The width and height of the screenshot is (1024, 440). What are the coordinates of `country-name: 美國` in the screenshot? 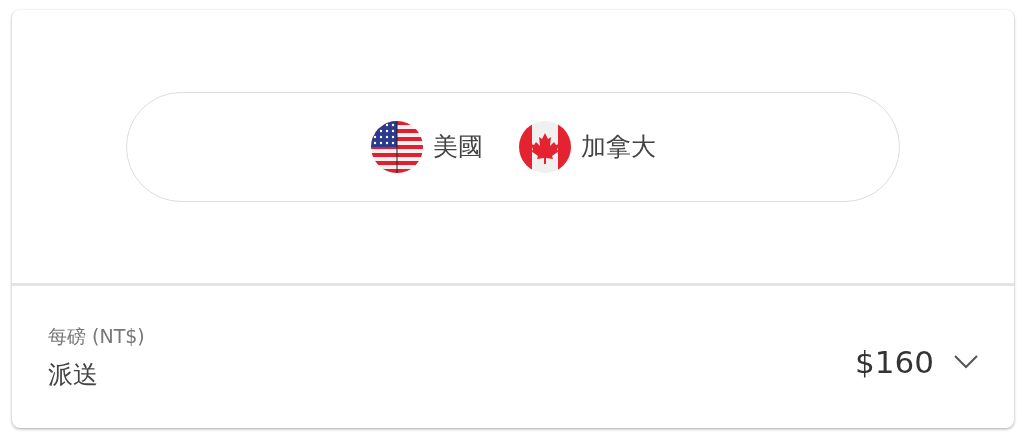 It's located at (457, 147).